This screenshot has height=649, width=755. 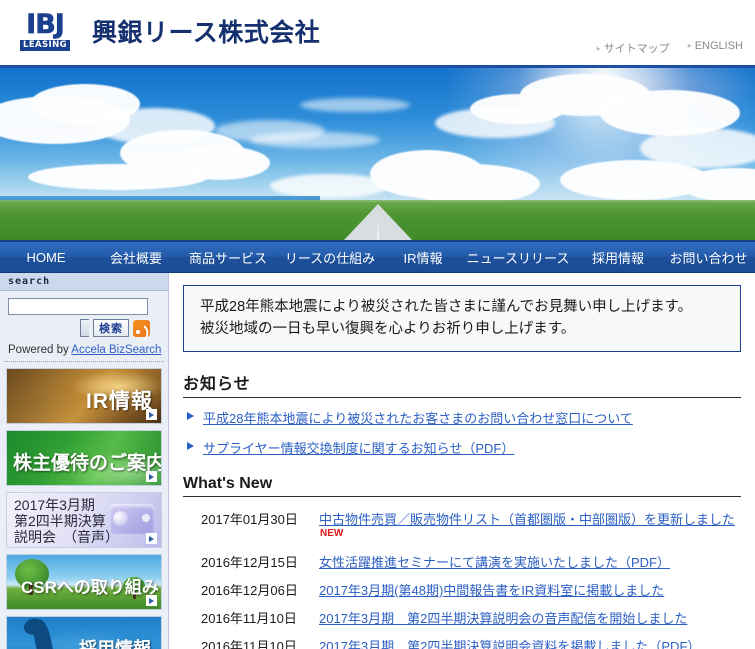 I want to click on nav-item-products: 商品サービス, so click(x=228, y=257).